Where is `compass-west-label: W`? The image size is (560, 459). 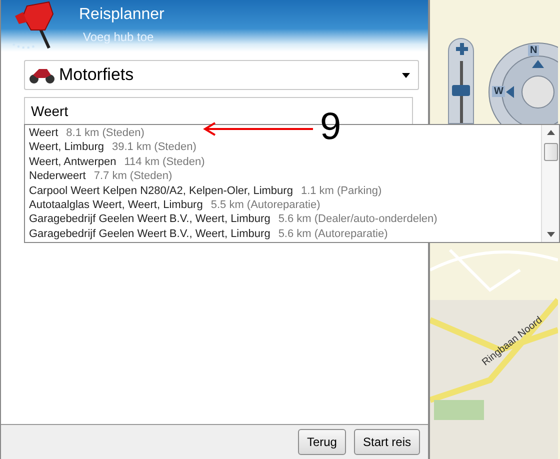
compass-west-label: W is located at coordinates (499, 91).